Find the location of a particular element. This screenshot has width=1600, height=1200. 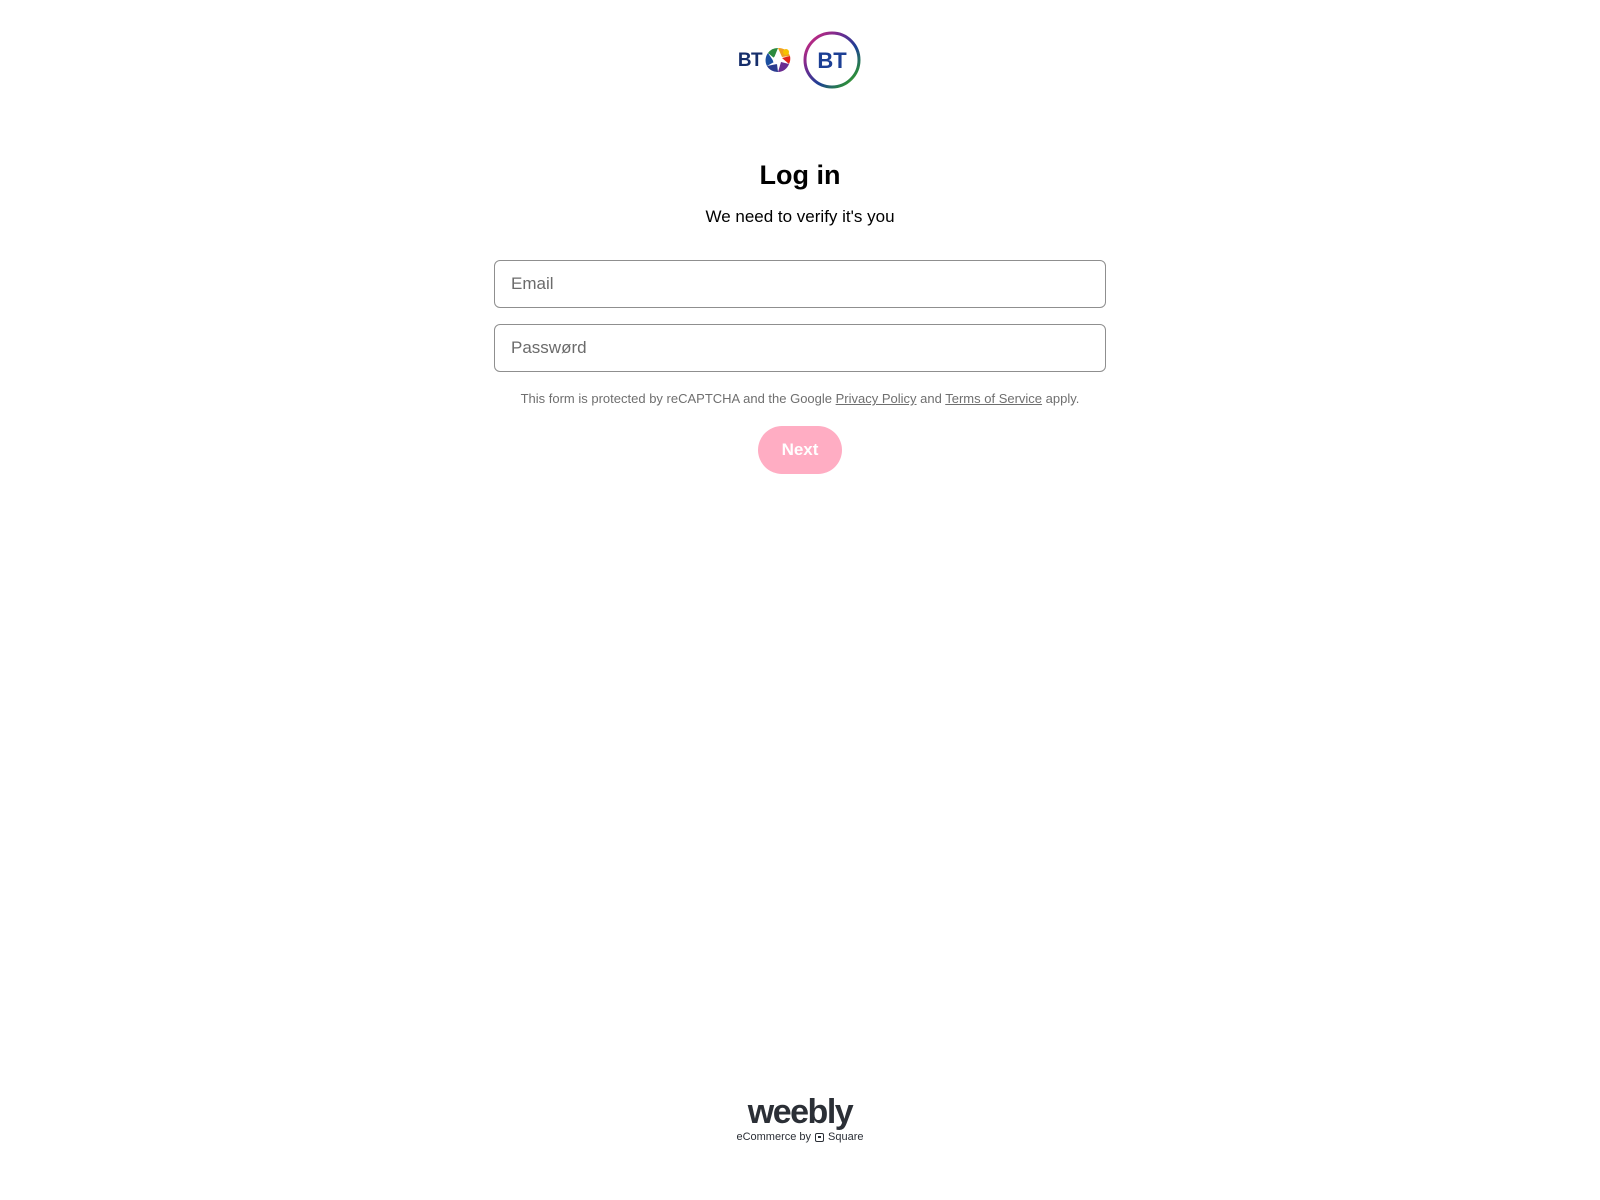

recaptcha-notice-and: and is located at coordinates (931, 398).